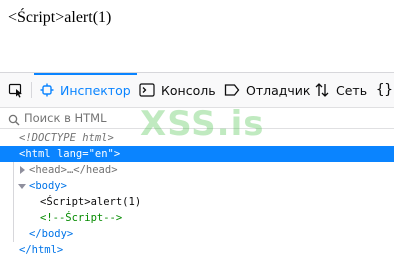  I want to click on expand-arrow-icon, so click(22, 170).